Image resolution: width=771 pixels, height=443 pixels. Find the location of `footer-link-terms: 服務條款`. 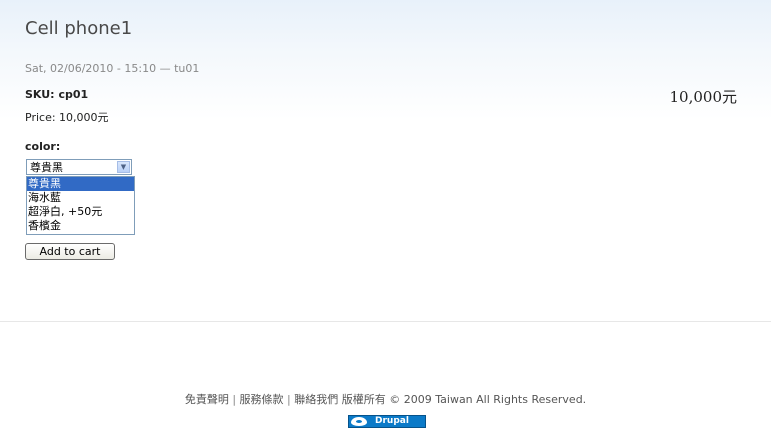

footer-link-terms: 服務條款 is located at coordinates (262, 399).